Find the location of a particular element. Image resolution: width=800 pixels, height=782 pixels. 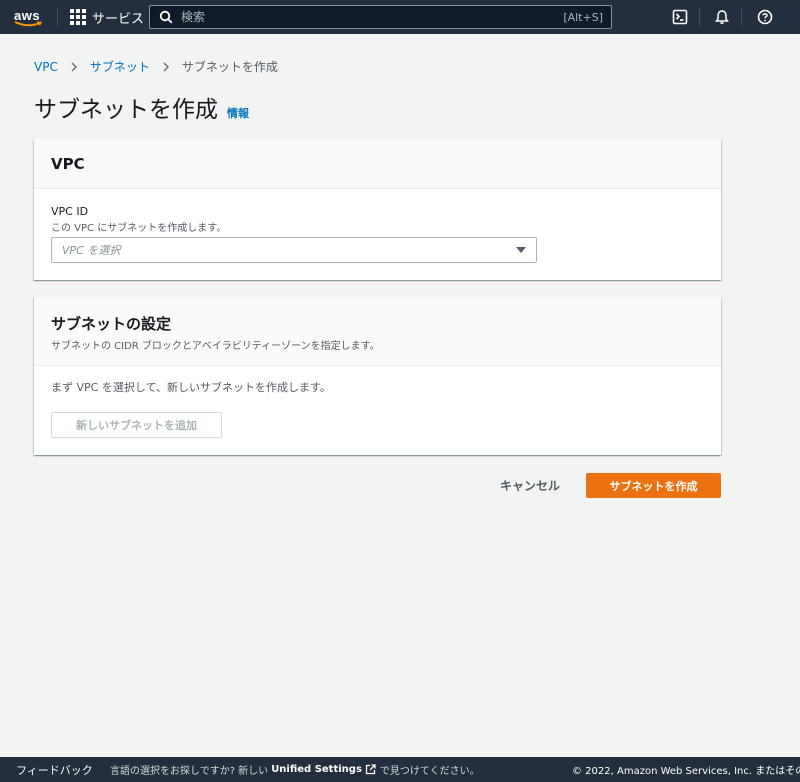

help-icon is located at coordinates (765, 17).